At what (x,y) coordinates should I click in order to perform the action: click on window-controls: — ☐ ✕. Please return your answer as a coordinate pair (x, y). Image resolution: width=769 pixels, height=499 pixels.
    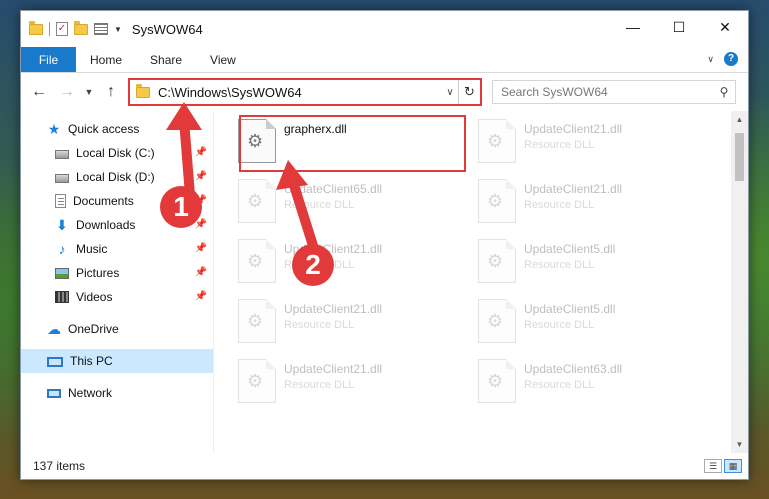
    Looking at the image, I should click on (679, 27).